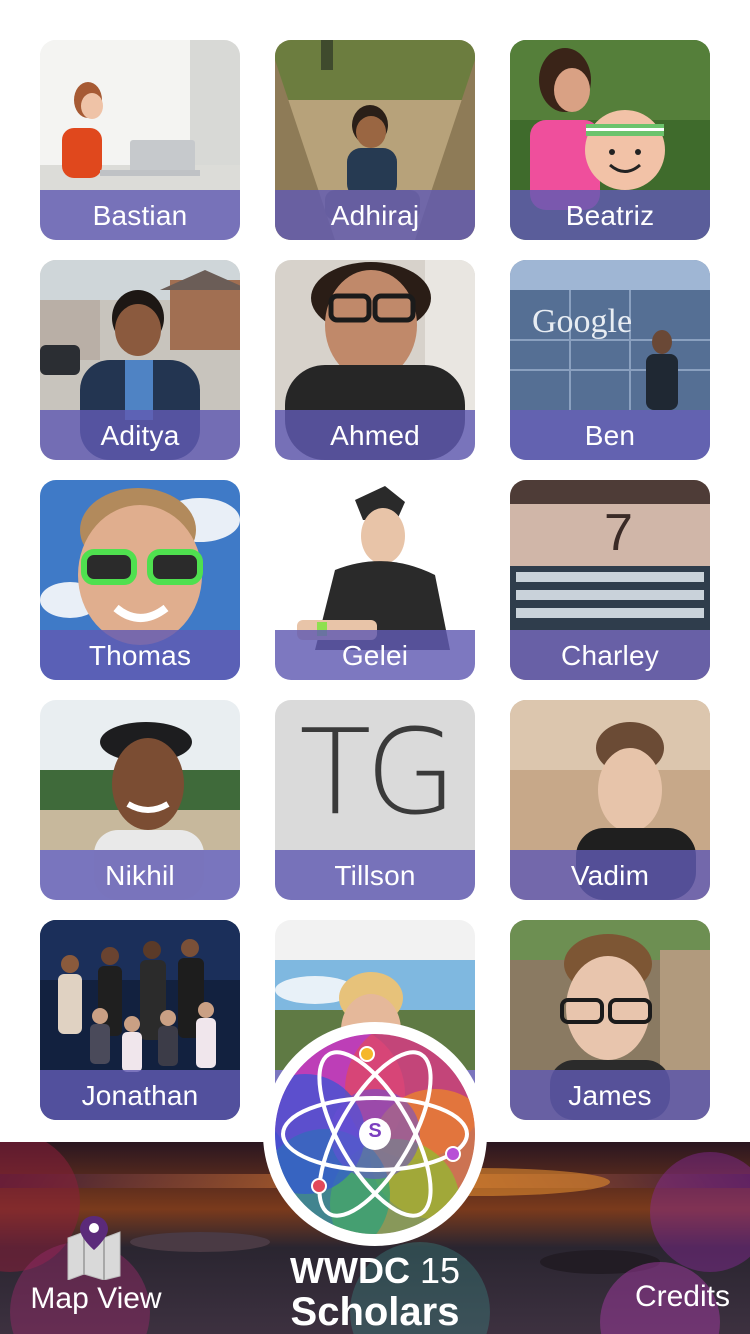 The height and width of the screenshot is (1334, 750). What do you see at coordinates (140, 1020) in the screenshot?
I see `scholar-card-jonathan: Jonathan` at bounding box center [140, 1020].